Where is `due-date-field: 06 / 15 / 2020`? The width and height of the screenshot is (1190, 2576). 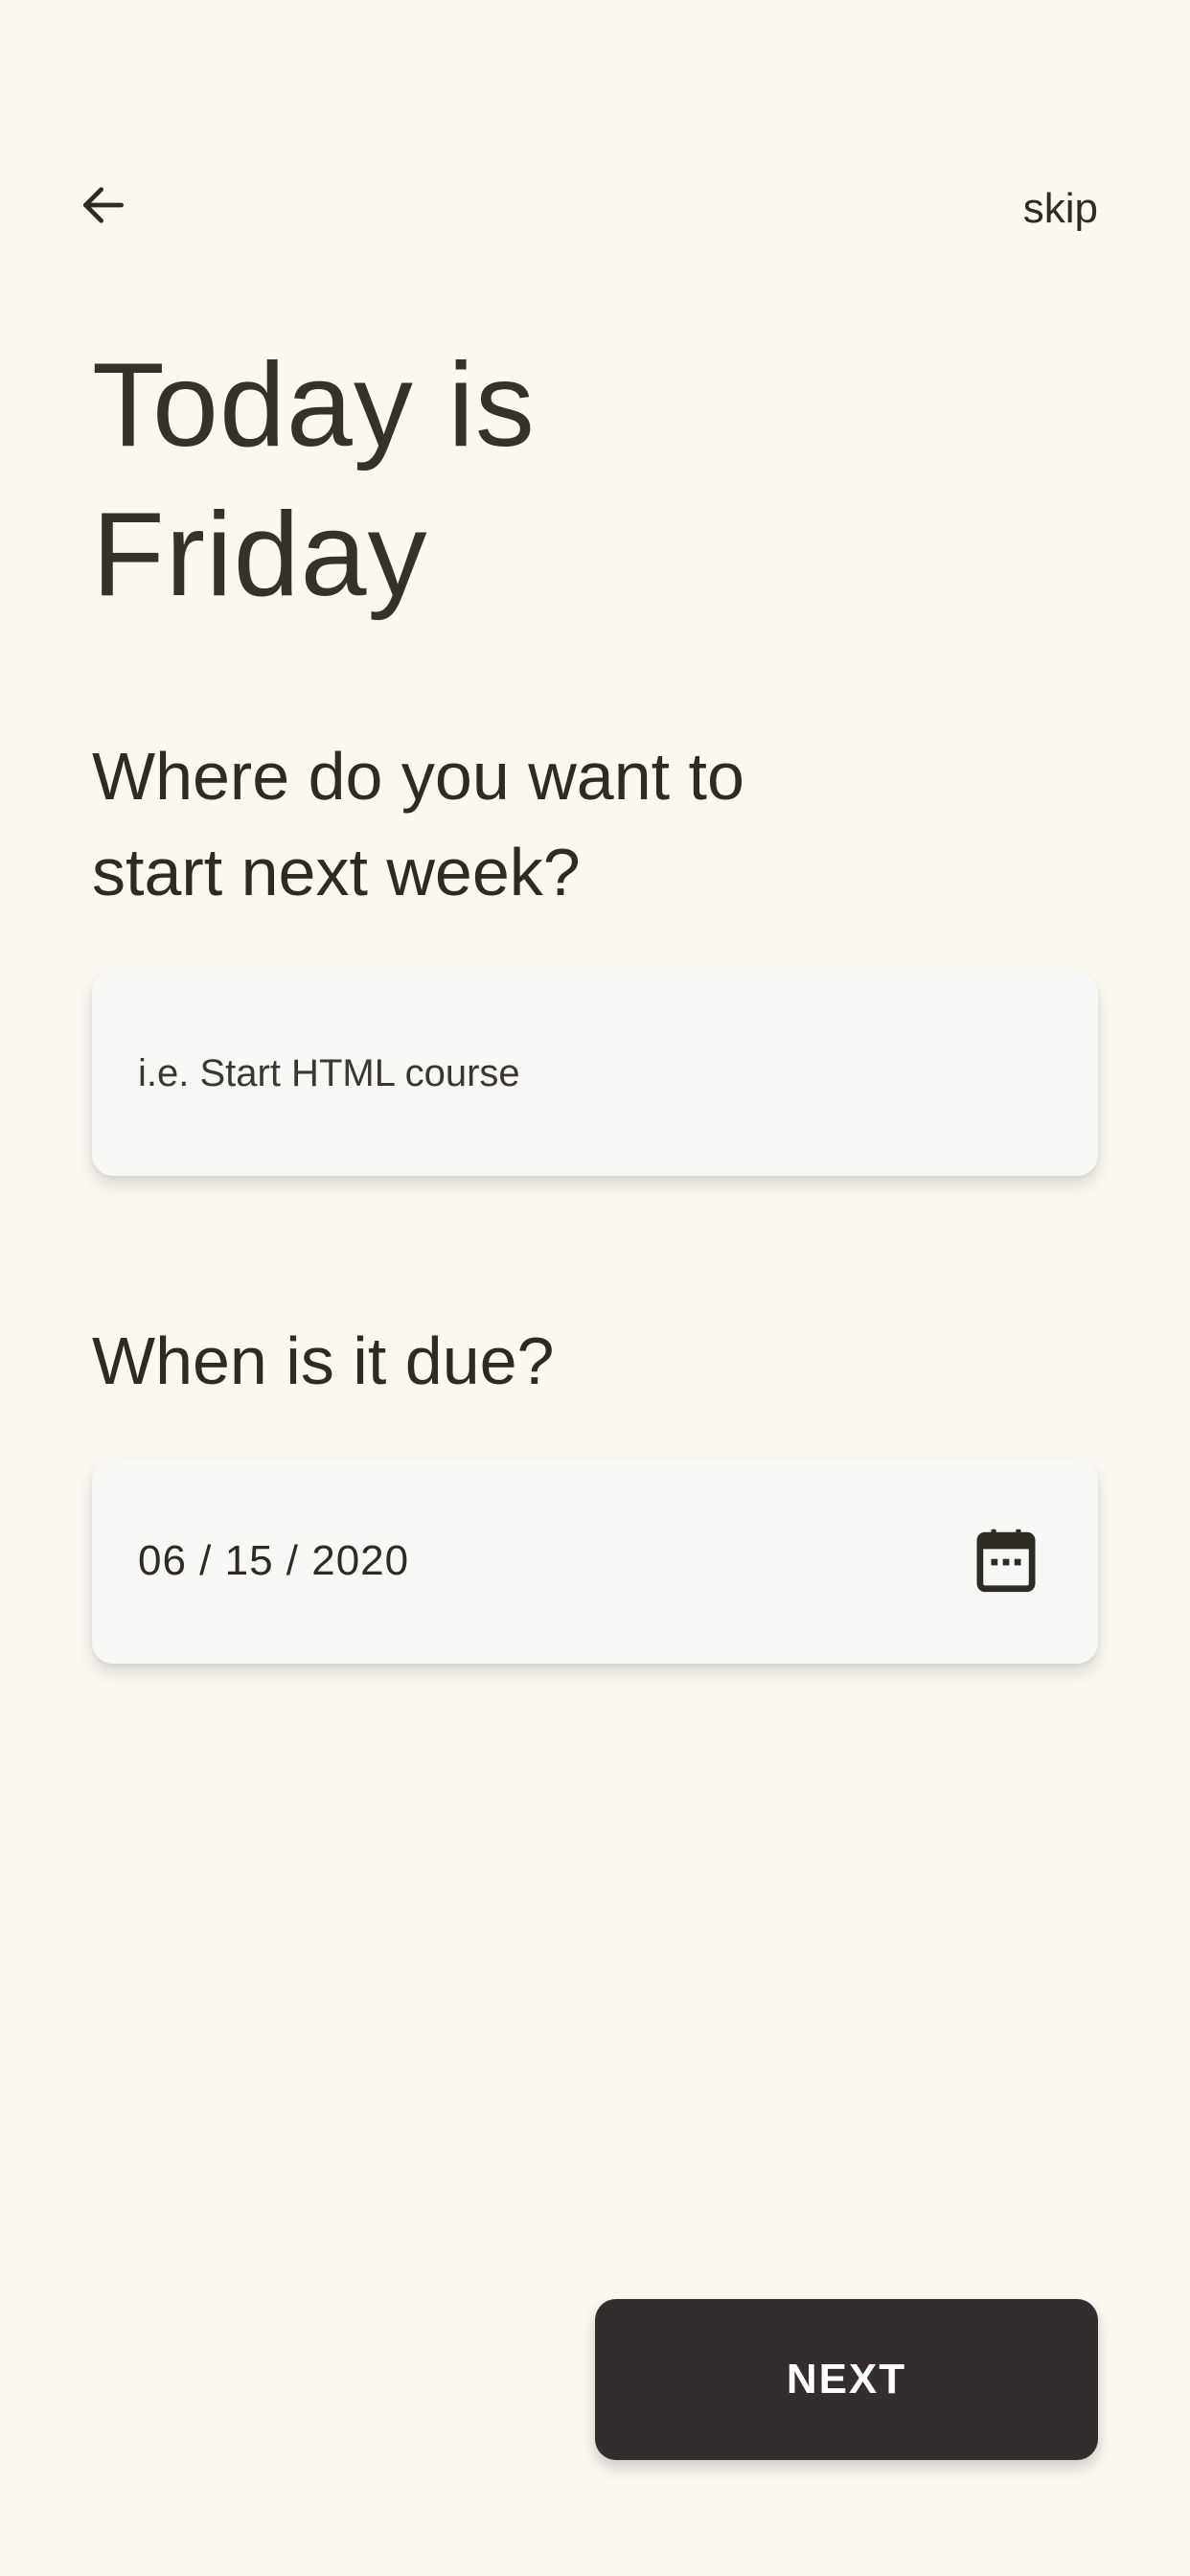 due-date-field: 06 / 15 / 2020 is located at coordinates (595, 1561).